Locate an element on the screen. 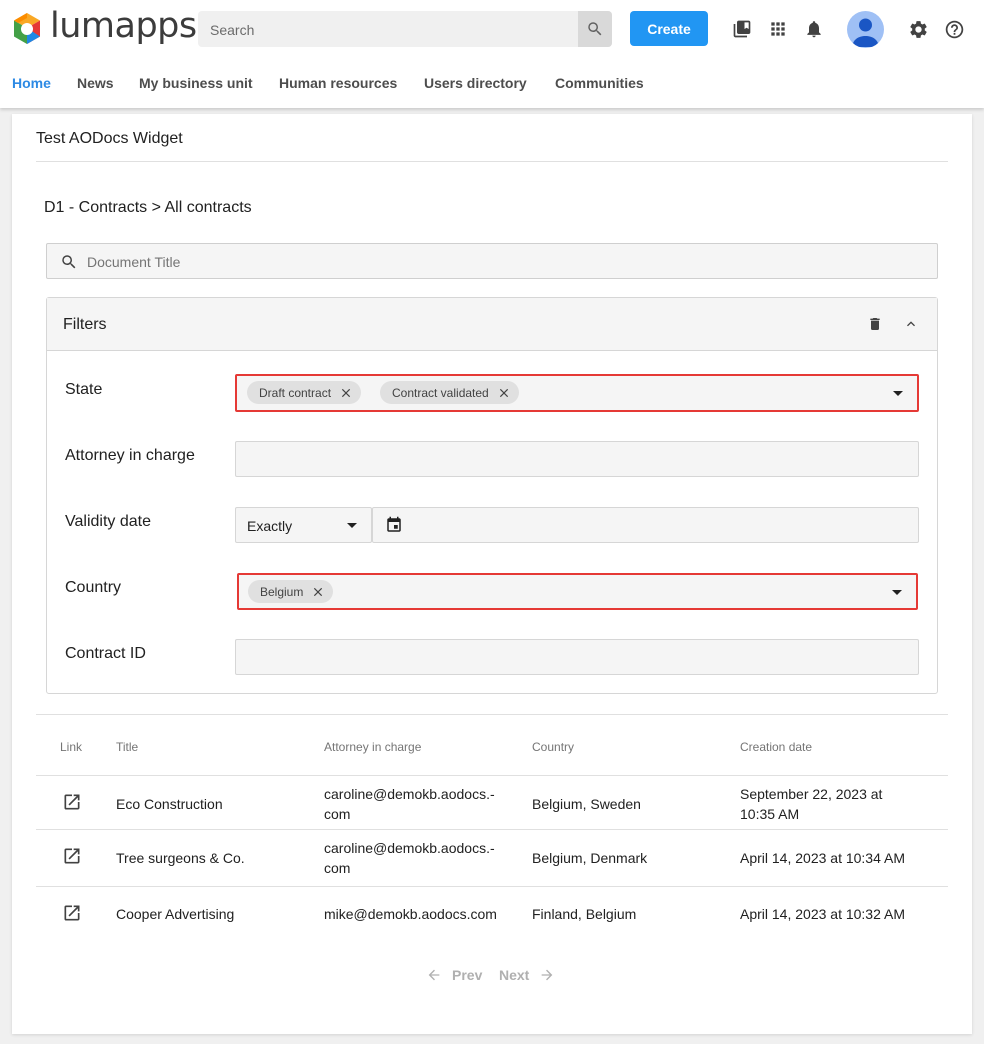 This screenshot has width=984, height=1044. chip-draft-contract: Draft contract is located at coordinates (304, 392).